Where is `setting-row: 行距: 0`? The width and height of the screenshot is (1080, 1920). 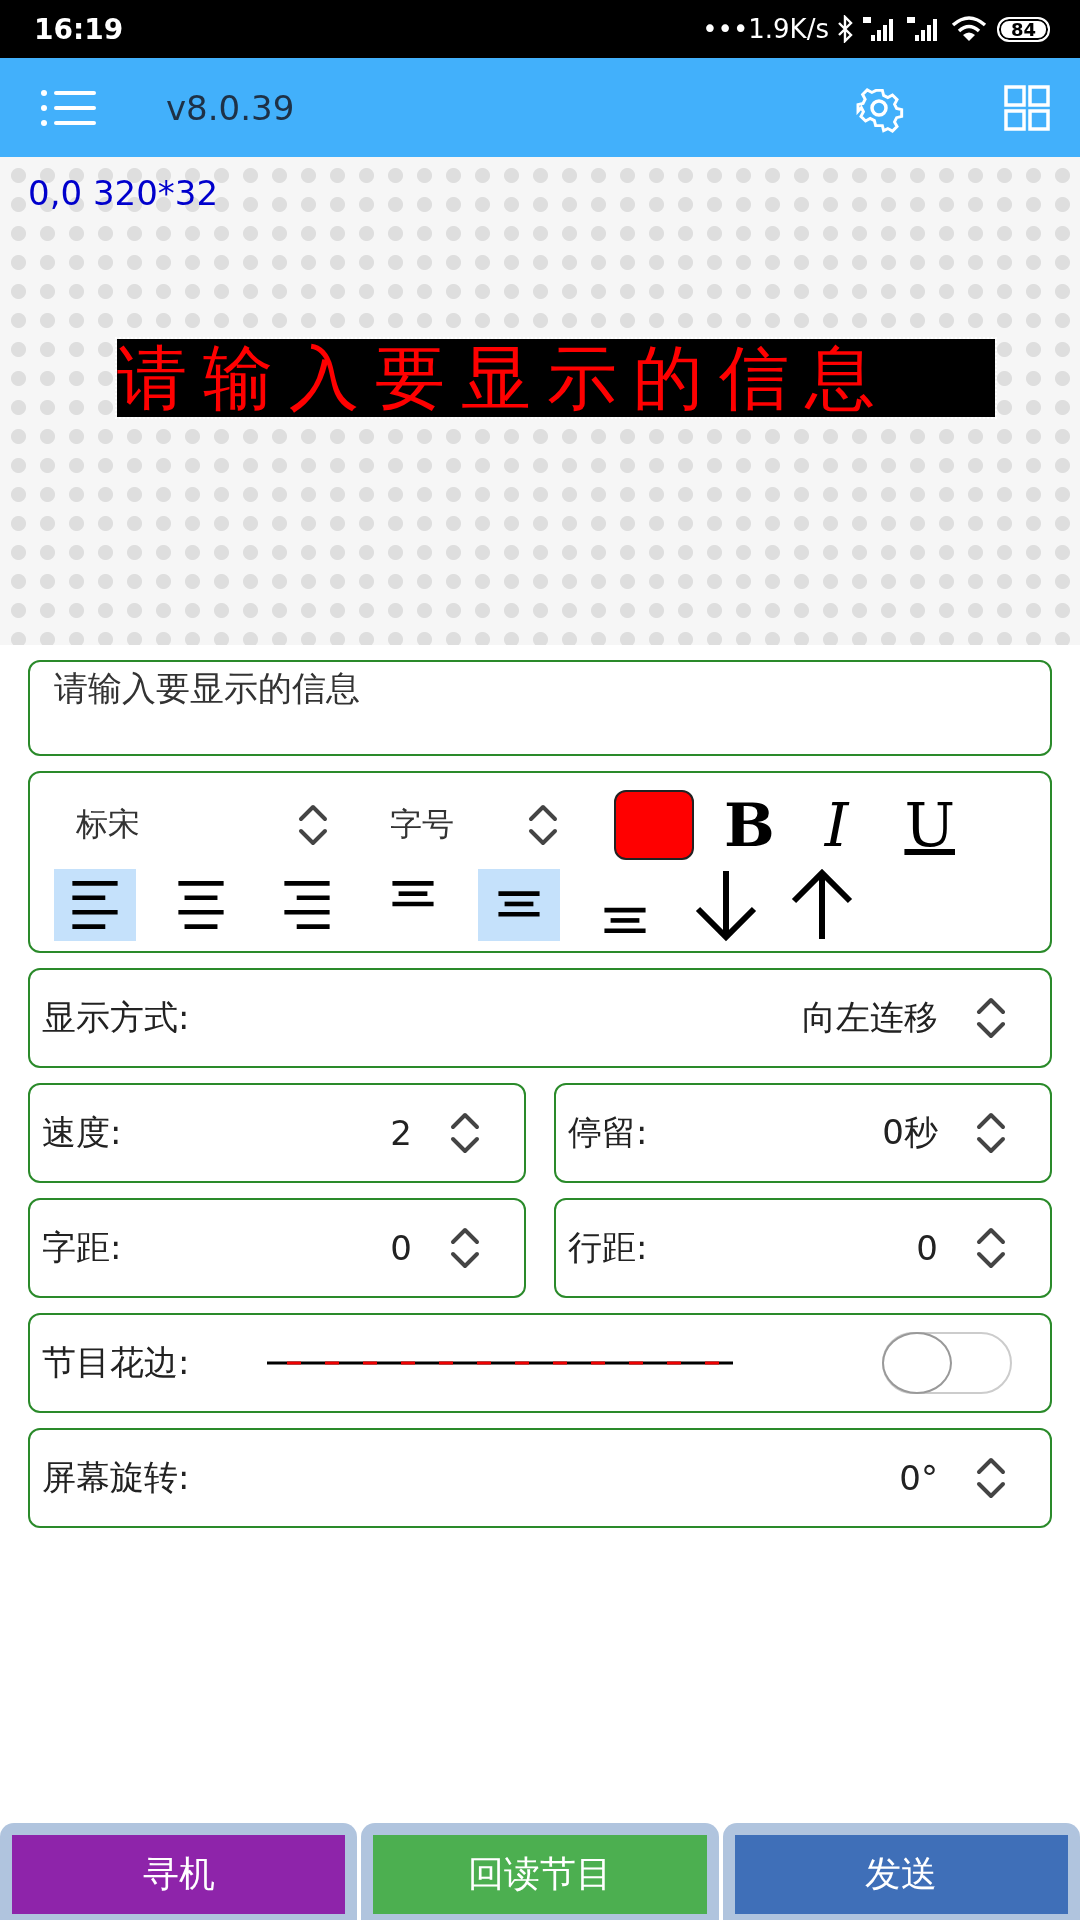 setting-row: 行距: 0 is located at coordinates (803, 1248).